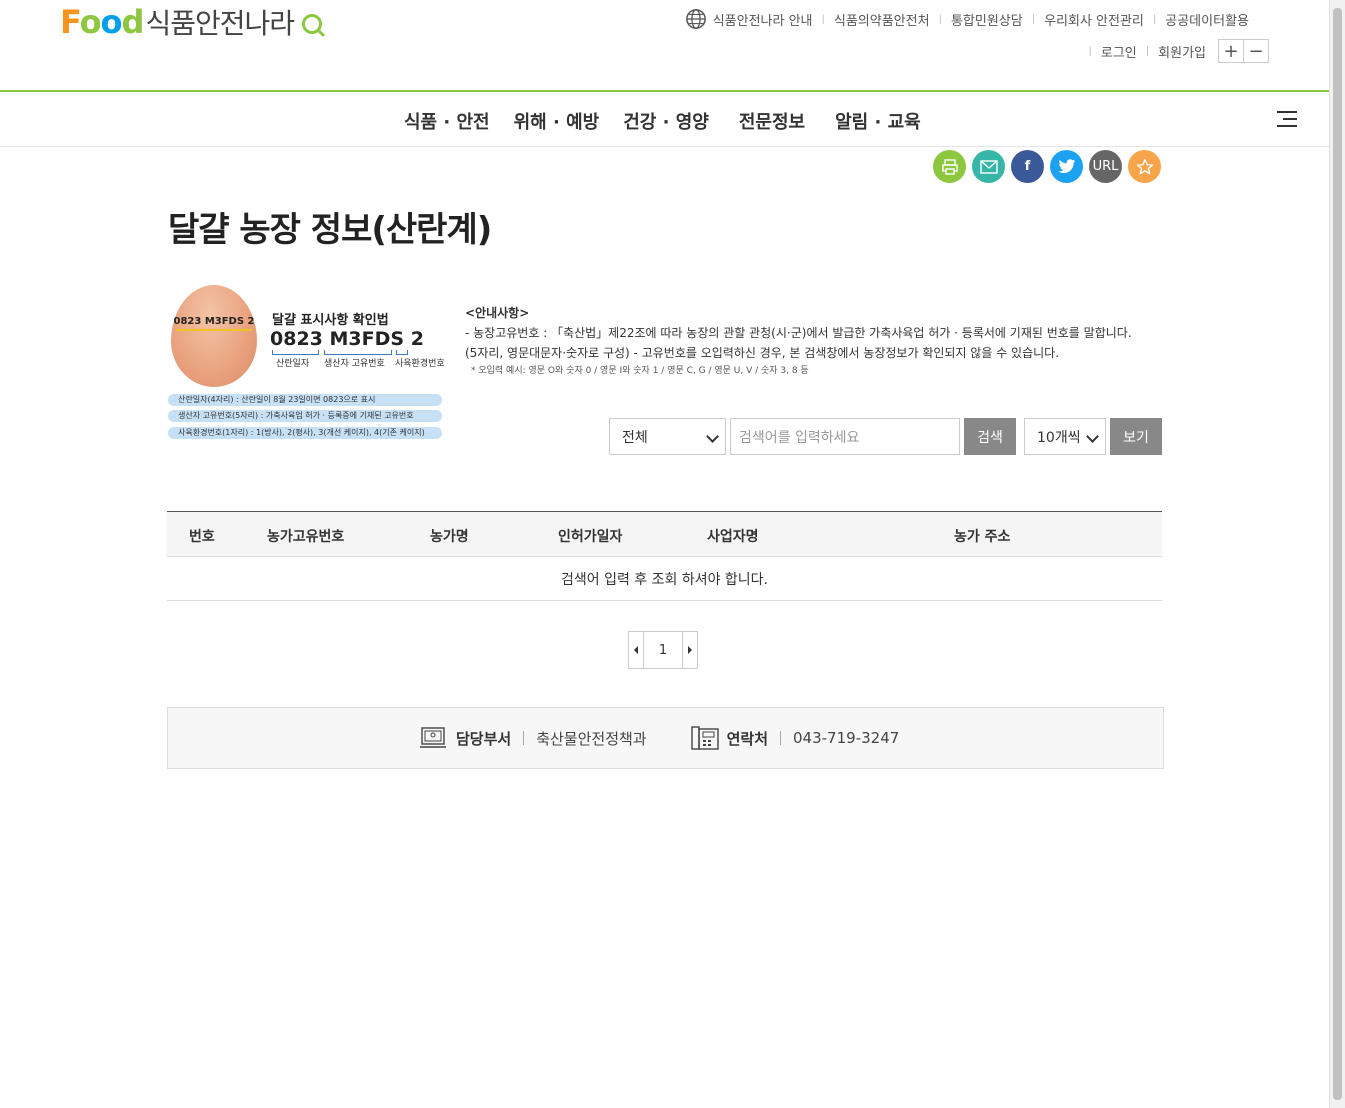  What do you see at coordinates (433, 737) in the screenshot?
I see `department-icon` at bounding box center [433, 737].